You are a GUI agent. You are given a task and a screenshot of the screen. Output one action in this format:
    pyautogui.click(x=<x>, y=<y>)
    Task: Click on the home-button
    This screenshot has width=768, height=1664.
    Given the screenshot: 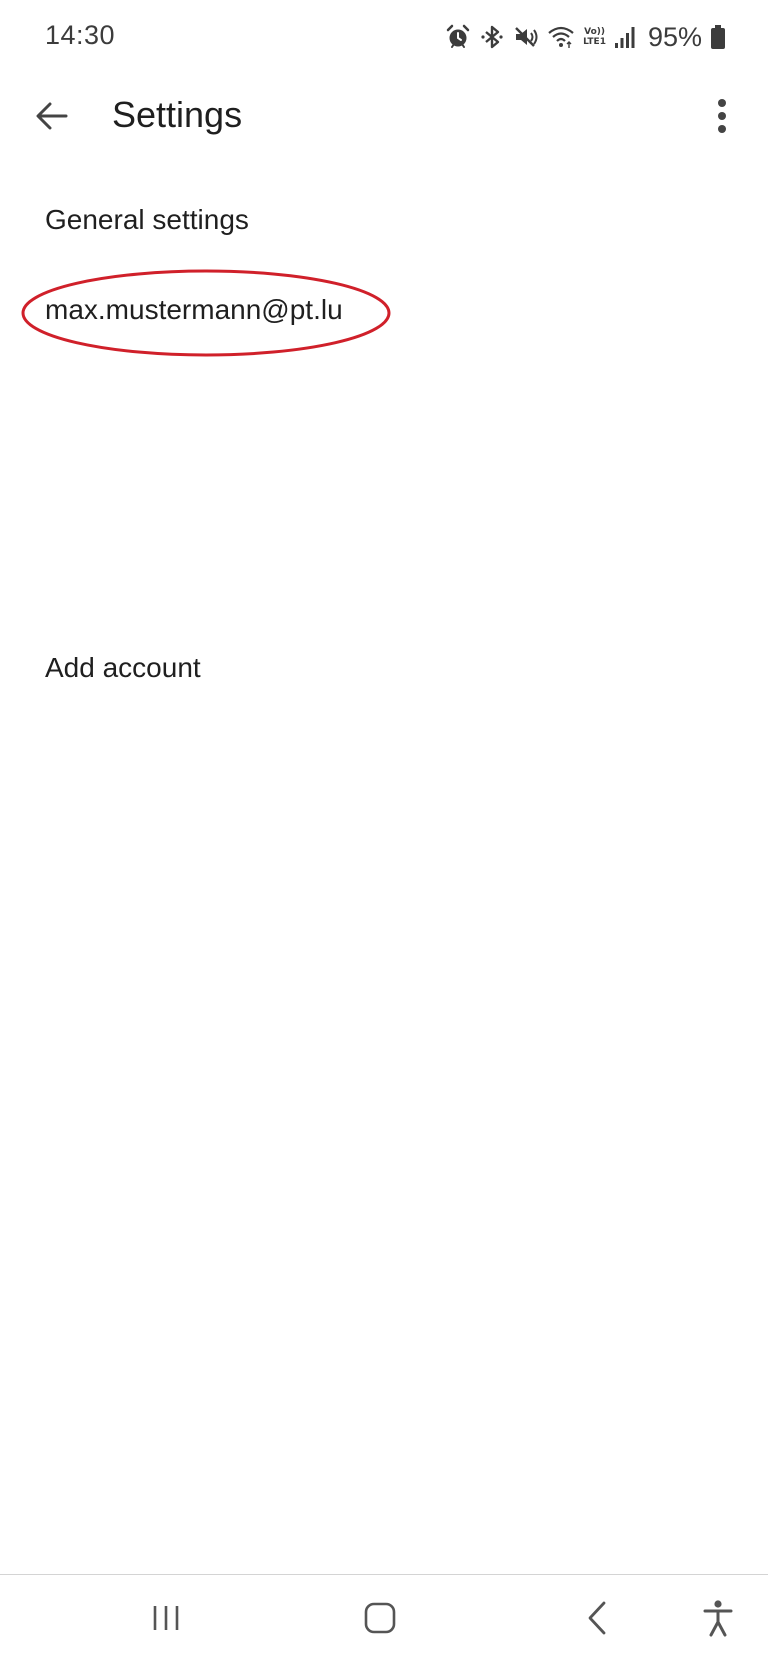 What is the action you would take?
    pyautogui.click(x=380, y=1620)
    